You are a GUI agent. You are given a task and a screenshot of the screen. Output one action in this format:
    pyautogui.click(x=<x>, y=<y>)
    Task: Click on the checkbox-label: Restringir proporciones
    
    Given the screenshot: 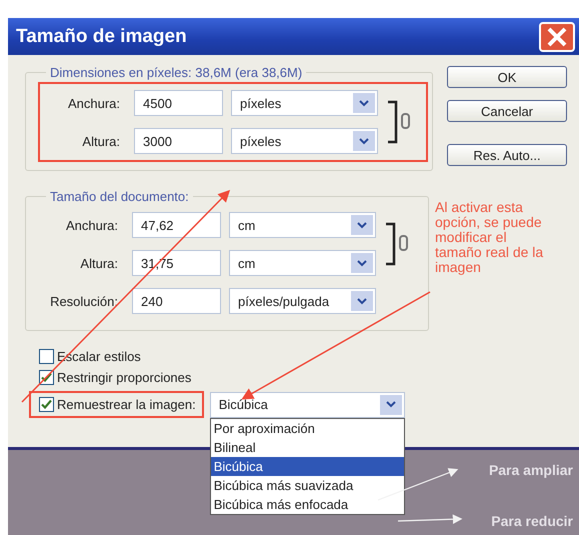 What is the action you would take?
    pyautogui.click(x=124, y=377)
    